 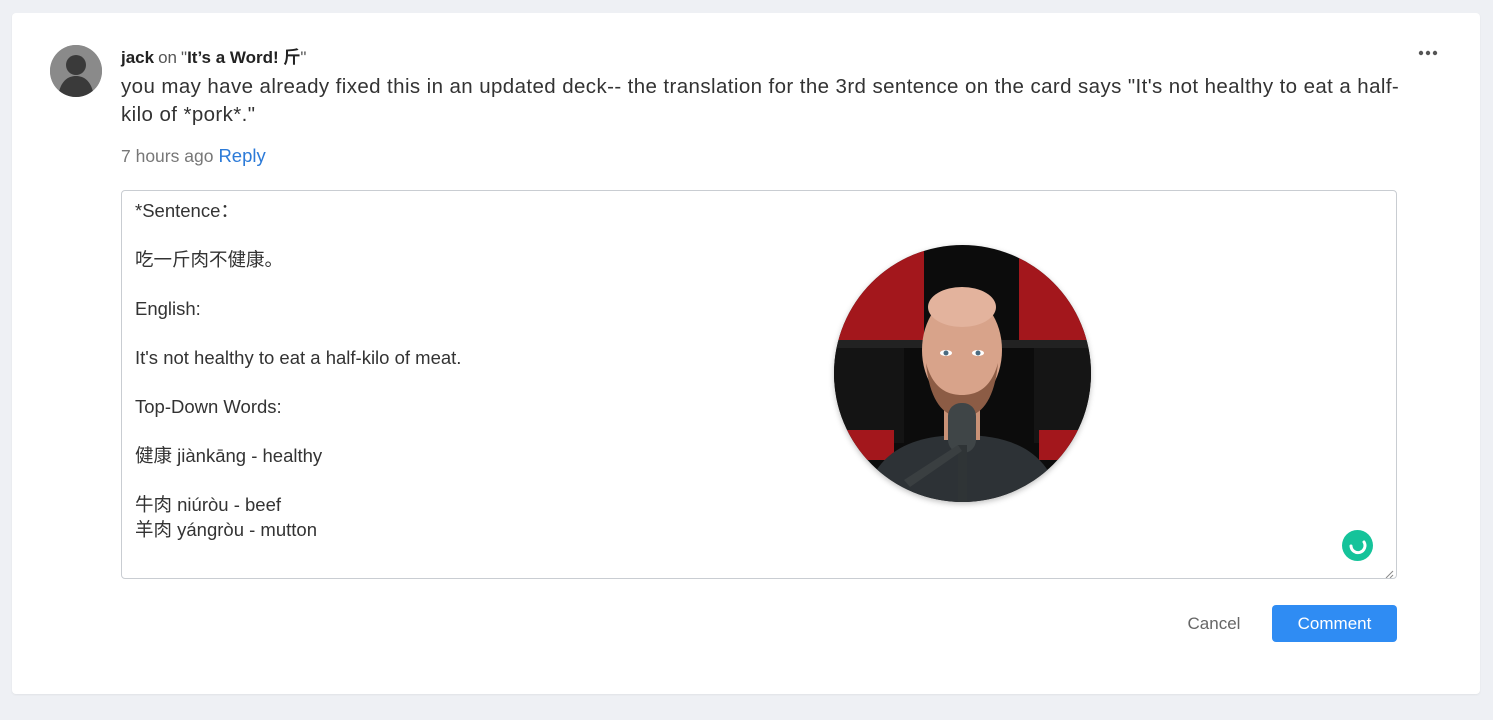 What do you see at coordinates (168, 308) in the screenshot?
I see `reply-line: English:` at bounding box center [168, 308].